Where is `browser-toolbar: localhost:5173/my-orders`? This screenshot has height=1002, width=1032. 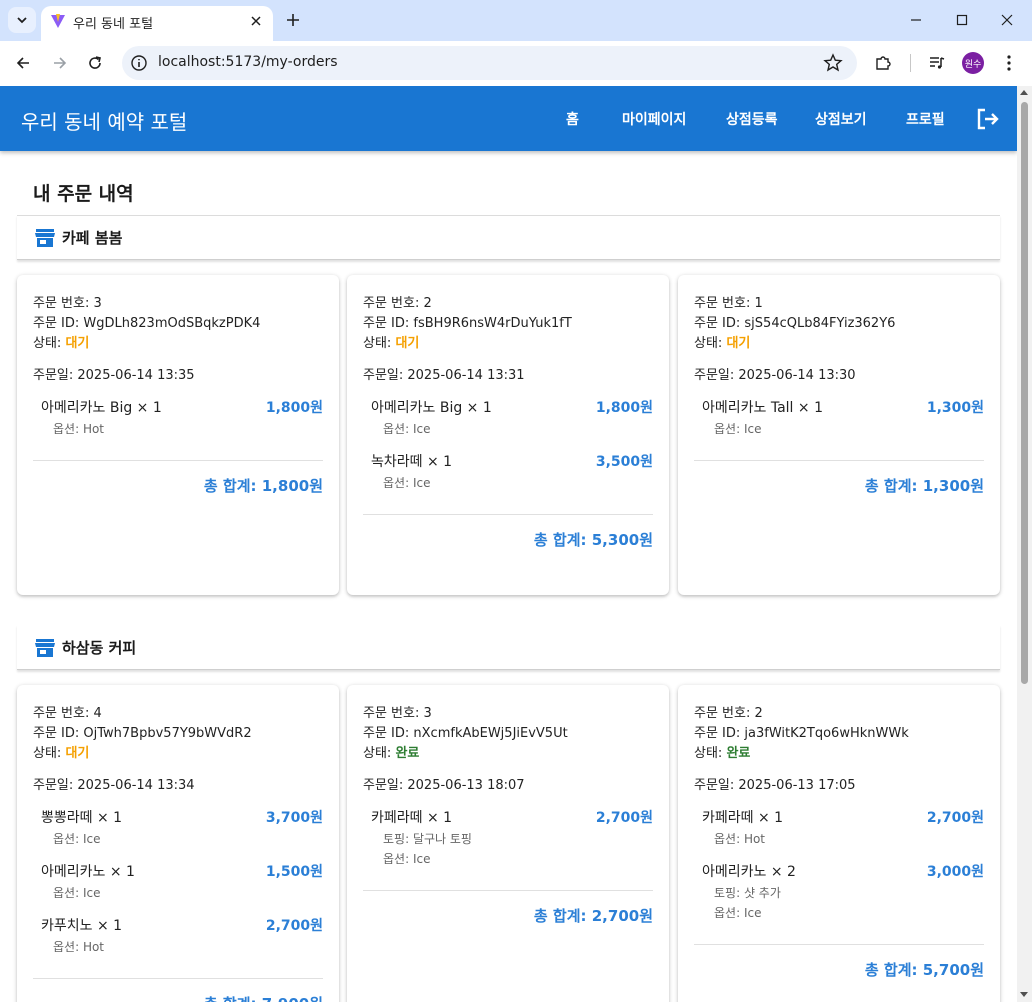 browser-toolbar: localhost:5173/my-orders is located at coordinates (516, 63).